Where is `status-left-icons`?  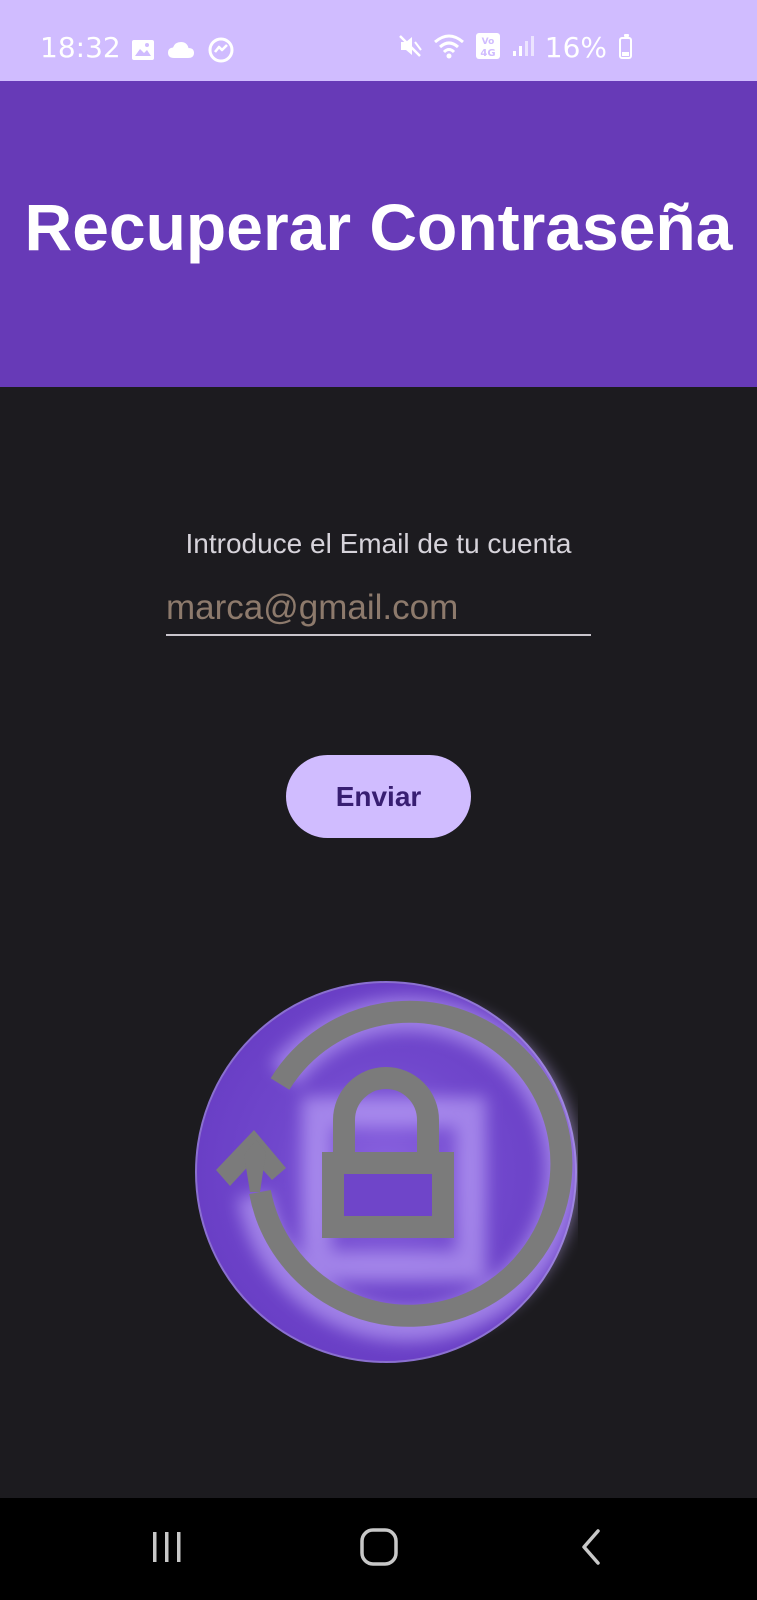
status-left-icons is located at coordinates (183, 52).